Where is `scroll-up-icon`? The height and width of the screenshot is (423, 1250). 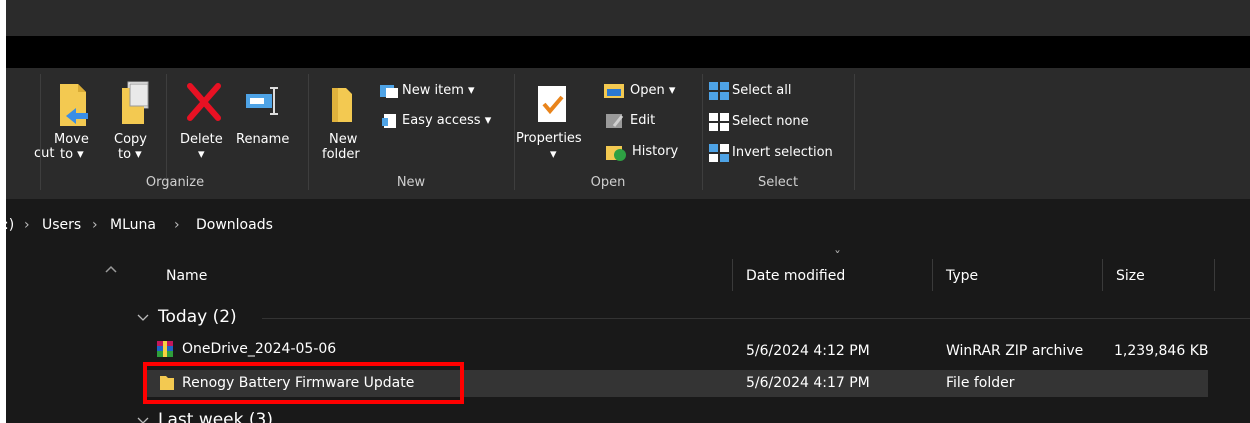
scroll-up-icon is located at coordinates (111, 269).